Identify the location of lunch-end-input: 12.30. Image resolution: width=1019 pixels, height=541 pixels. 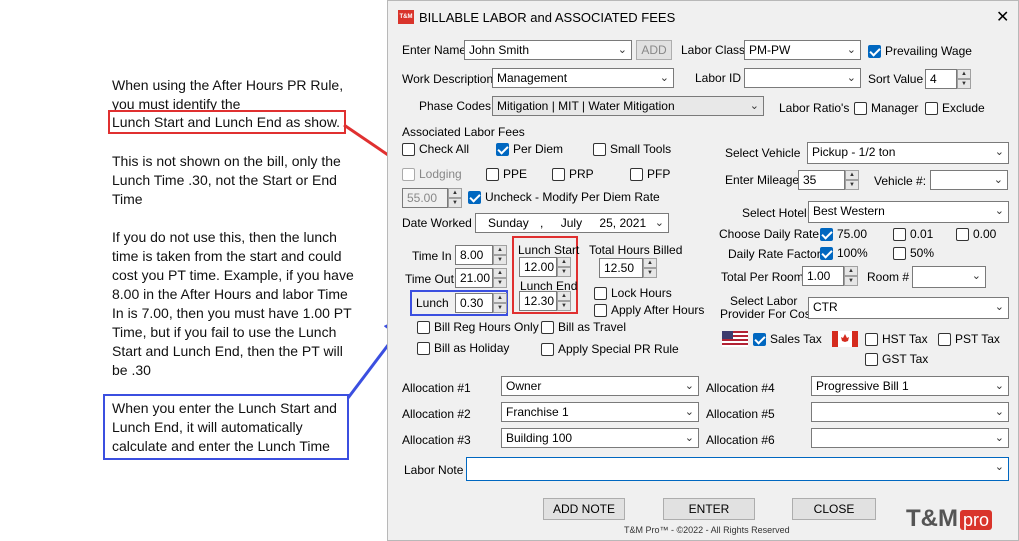
(538, 301).